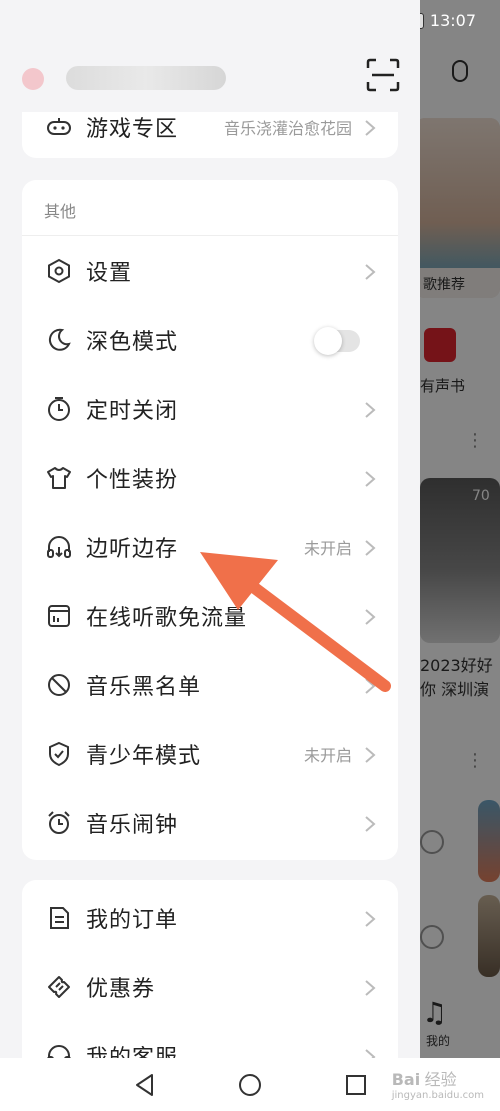 The height and width of the screenshot is (1111, 500). What do you see at coordinates (132, 411) in the screenshot?
I see `menu-item-label: 定时关闭` at bounding box center [132, 411].